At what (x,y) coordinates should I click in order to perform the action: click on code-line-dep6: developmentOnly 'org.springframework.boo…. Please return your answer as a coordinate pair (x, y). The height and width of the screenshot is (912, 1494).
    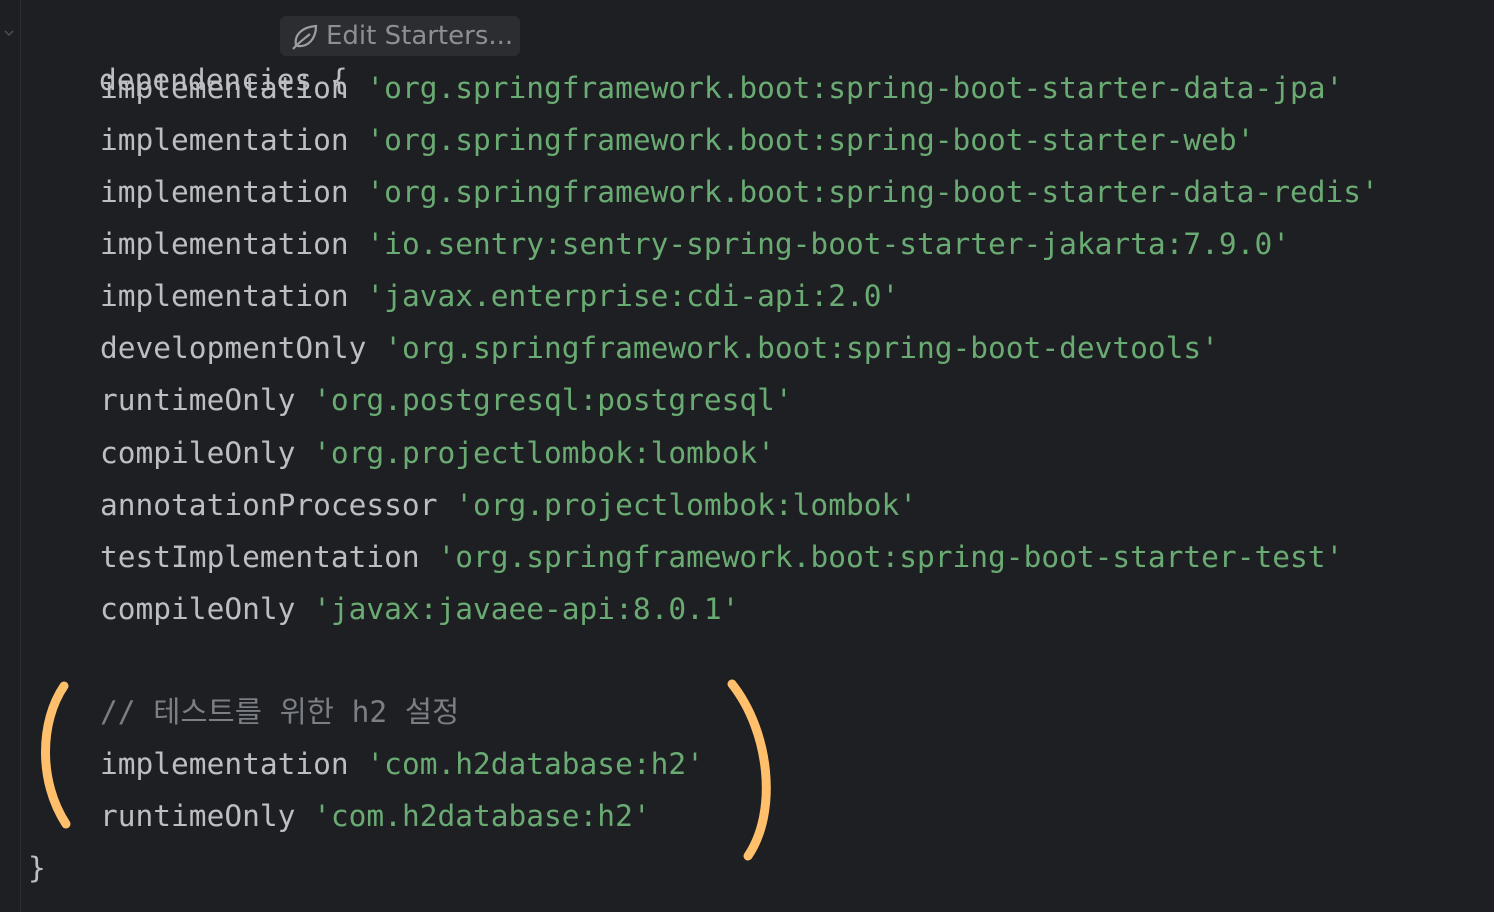
    Looking at the image, I should click on (623, 348).